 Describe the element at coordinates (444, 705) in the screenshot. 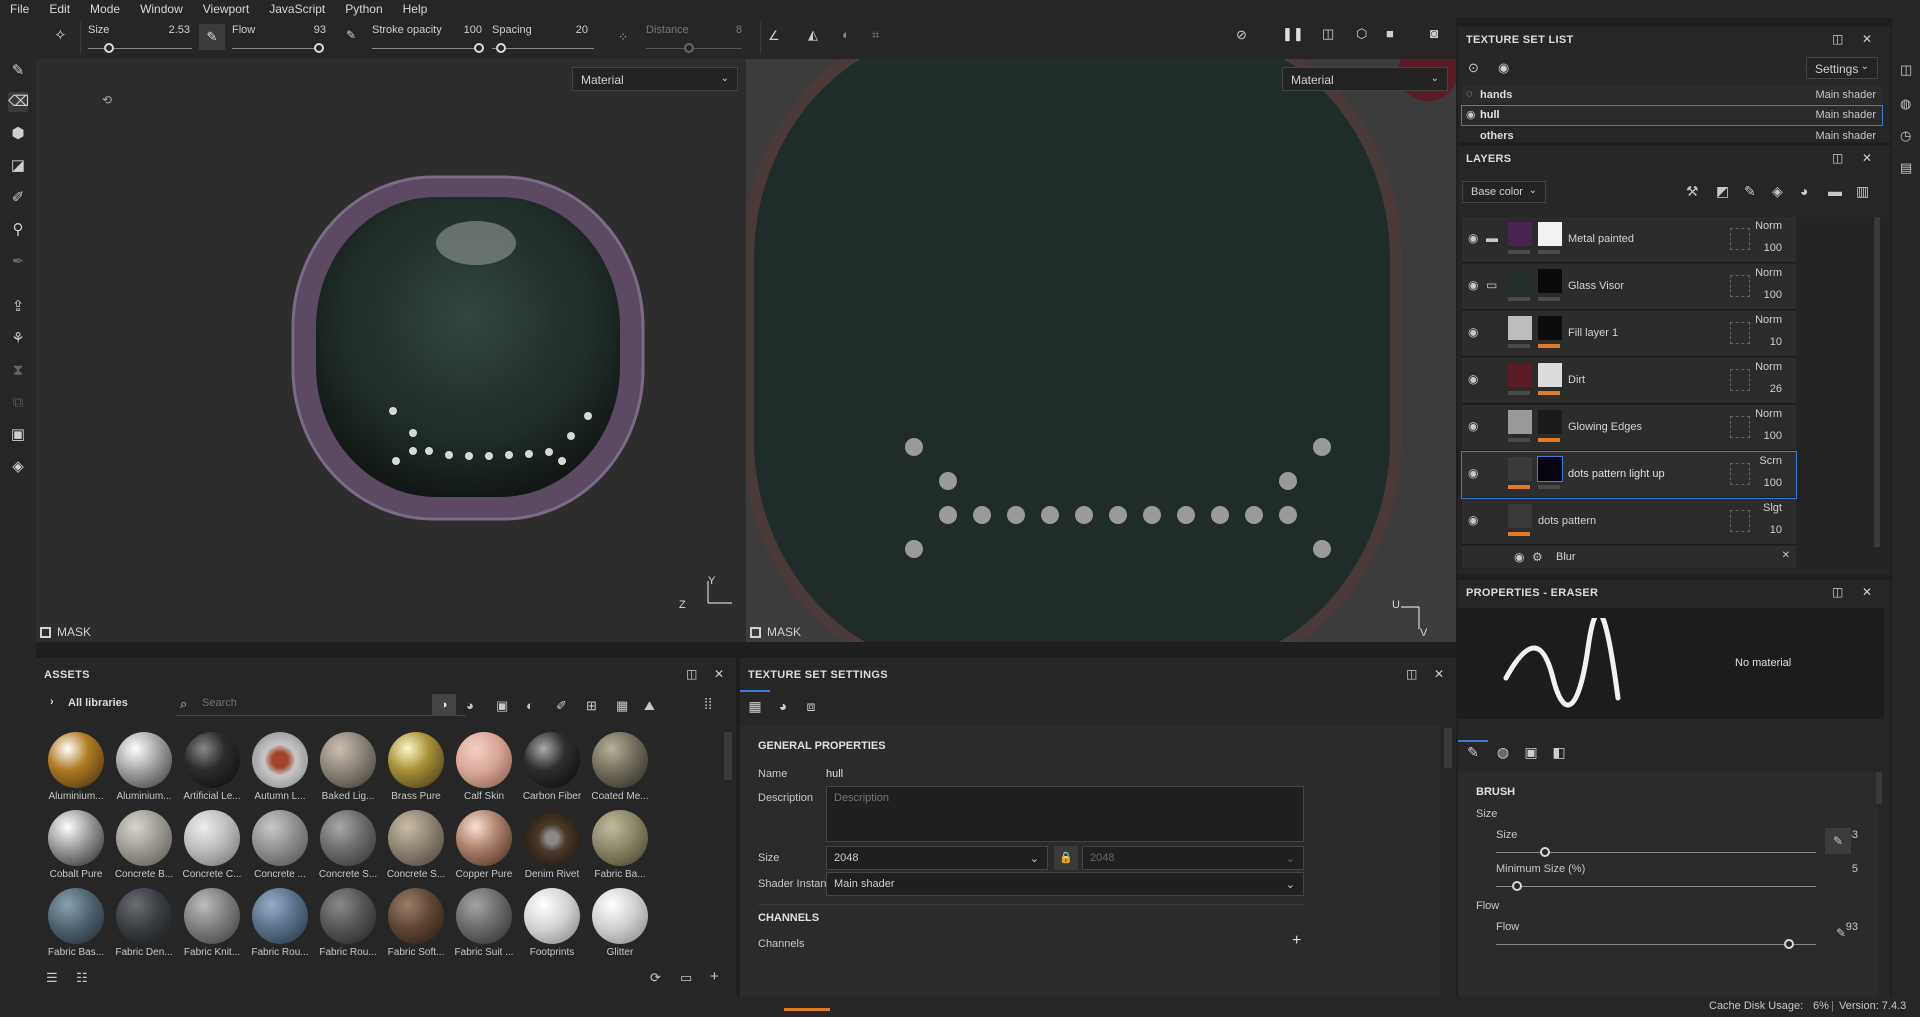

I see `filter-materials-icon: ◑` at that location.